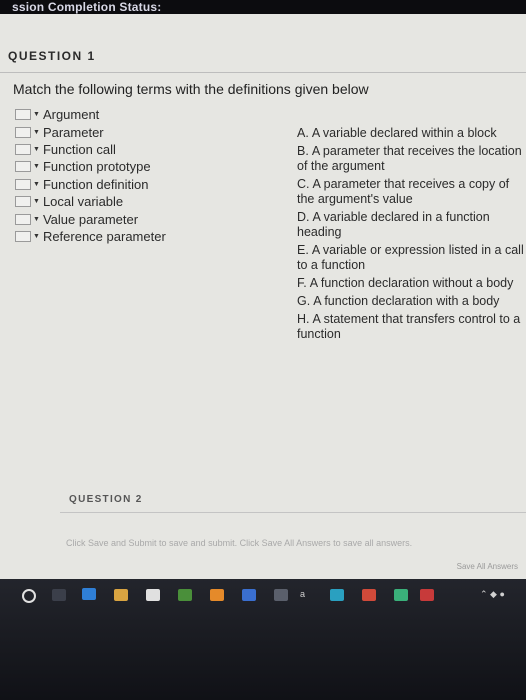 The width and height of the screenshot is (526, 700). I want to click on term-row: ▼ Parameter, so click(90, 131).